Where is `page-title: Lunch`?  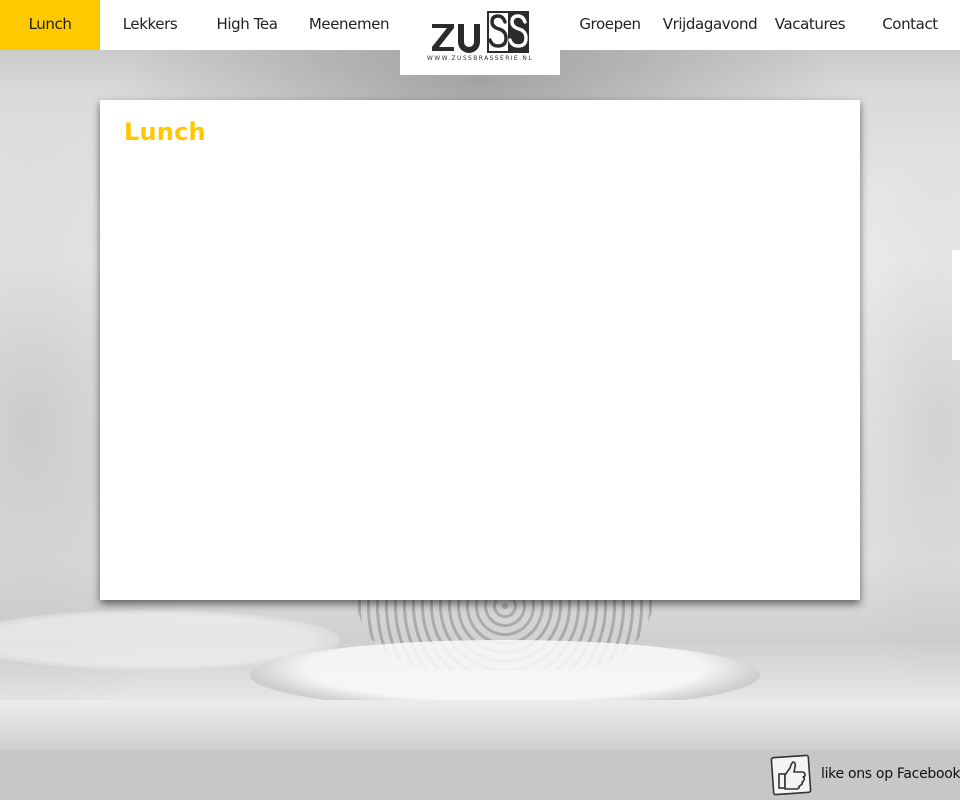
page-title: Lunch is located at coordinates (165, 132).